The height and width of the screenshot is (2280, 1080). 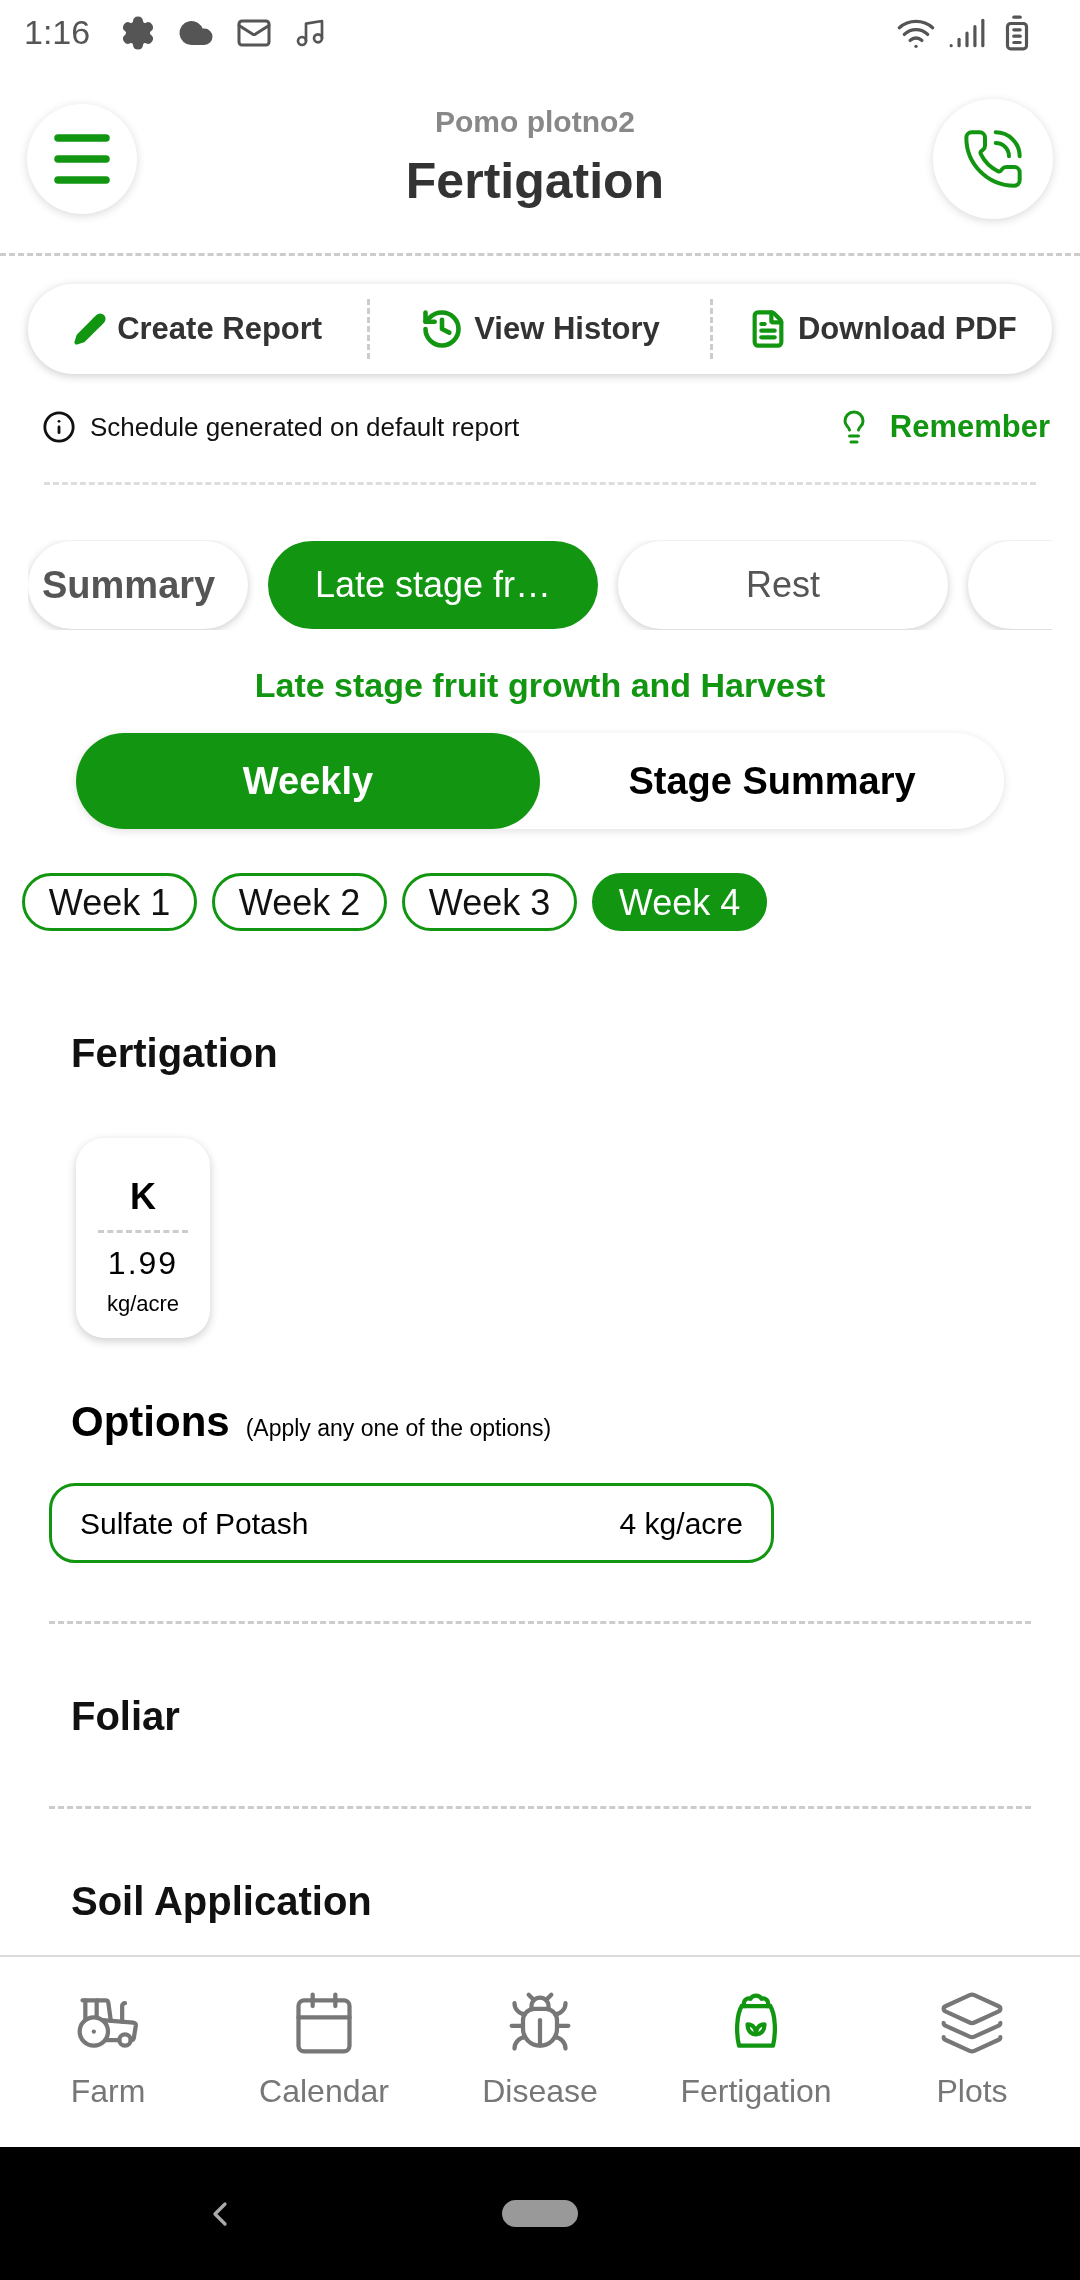 What do you see at coordinates (194, 1523) in the screenshot?
I see `option-name: Sulfate of Potash` at bounding box center [194, 1523].